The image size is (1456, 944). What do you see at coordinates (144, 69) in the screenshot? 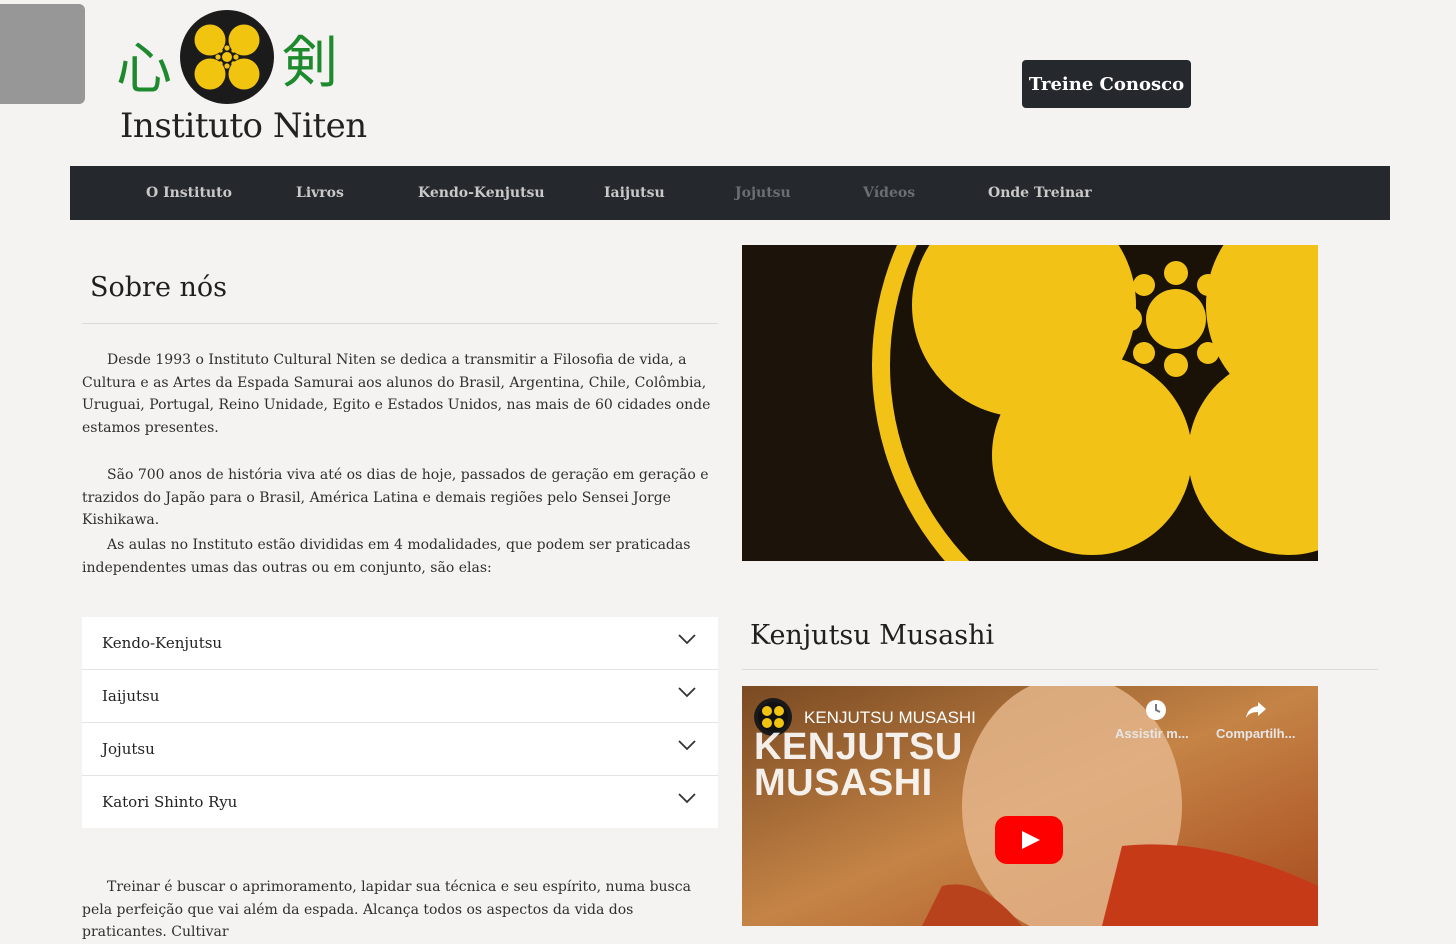
I see `logo-kanji-left: 心` at bounding box center [144, 69].